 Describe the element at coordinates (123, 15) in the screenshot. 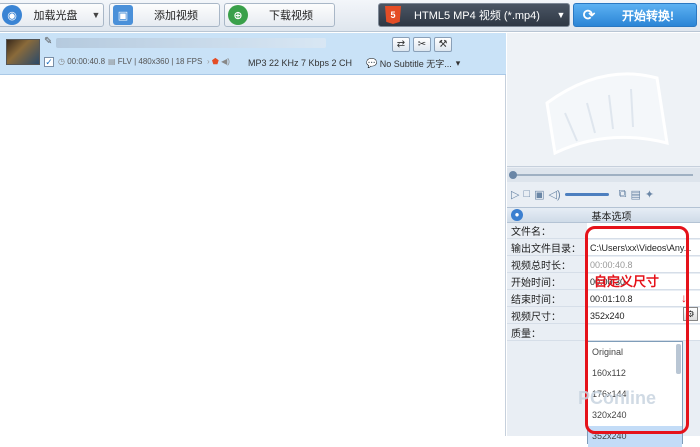

I see `film-add-icon: ▣` at that location.